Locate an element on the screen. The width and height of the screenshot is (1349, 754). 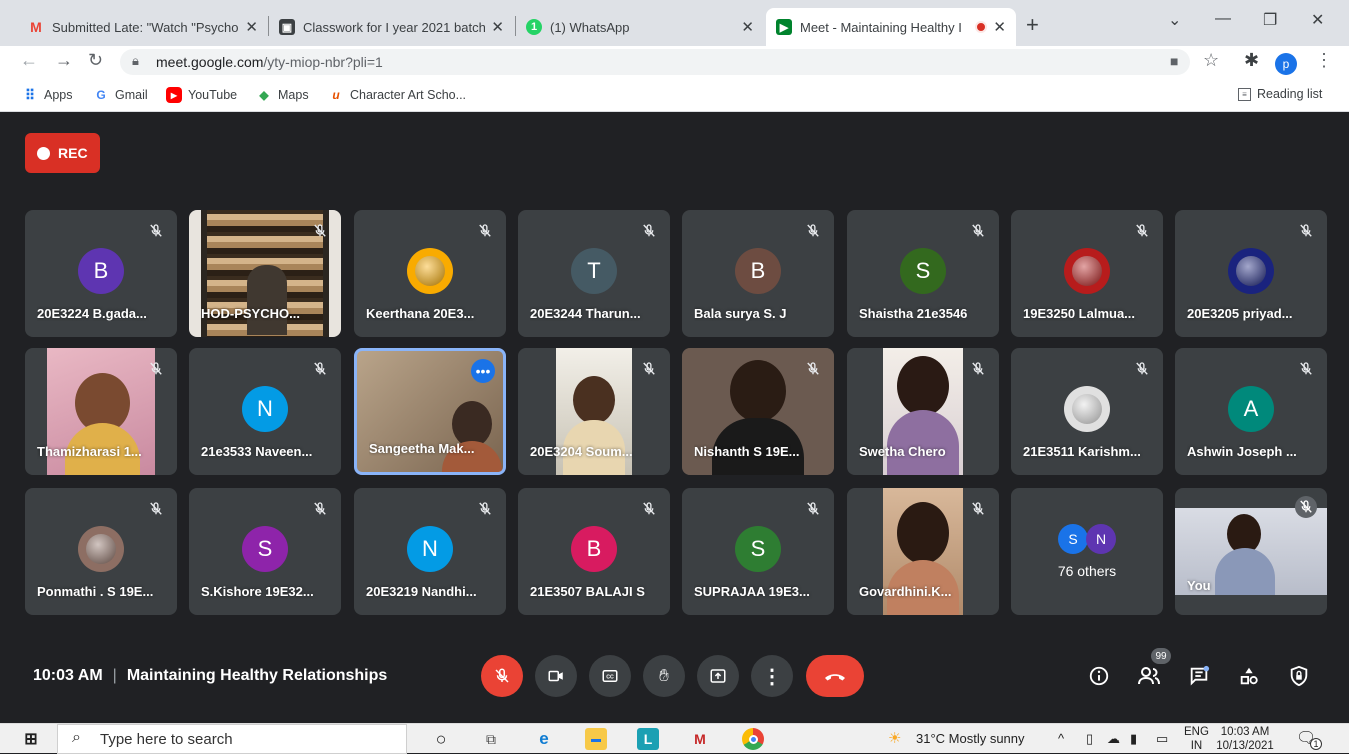
weather-widget: 31°C Mostly sunny is located at coordinates (970, 738).